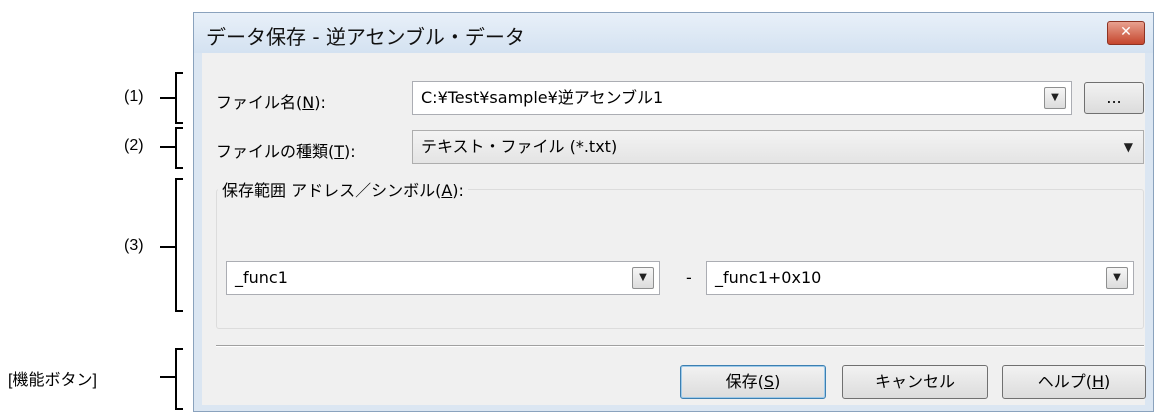 Image resolution: width=1159 pixels, height=417 pixels. What do you see at coordinates (673, 33) in the screenshot?
I see `title-bar: データ保存 - 逆アセンブル・データ ✕` at bounding box center [673, 33].